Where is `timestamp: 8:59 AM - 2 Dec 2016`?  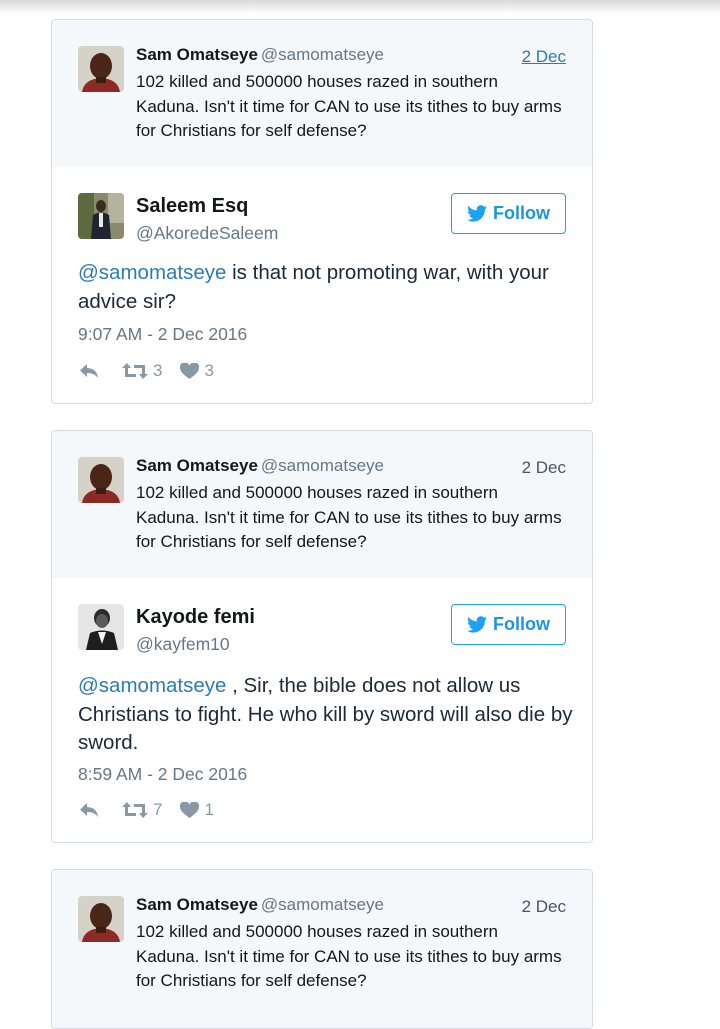
timestamp: 8:59 AM - 2 Dec 2016 is located at coordinates (162, 774).